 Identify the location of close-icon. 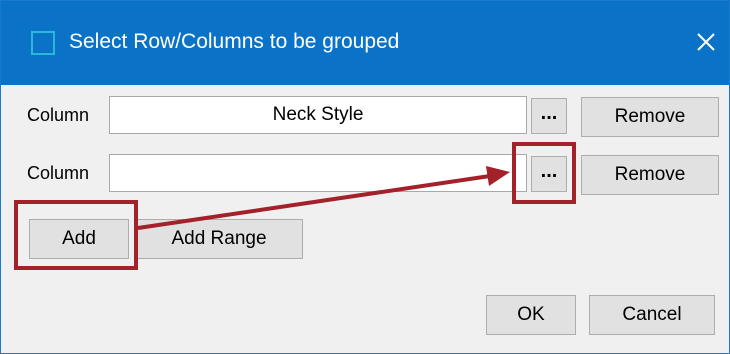
(706, 42).